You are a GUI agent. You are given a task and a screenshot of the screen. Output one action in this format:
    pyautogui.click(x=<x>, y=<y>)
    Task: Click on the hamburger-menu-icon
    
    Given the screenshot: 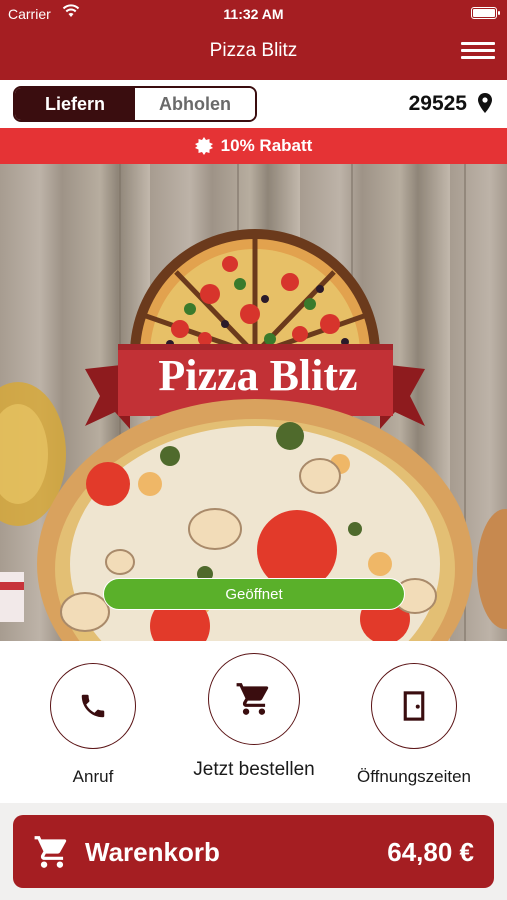 What is the action you would take?
    pyautogui.click(x=478, y=51)
    